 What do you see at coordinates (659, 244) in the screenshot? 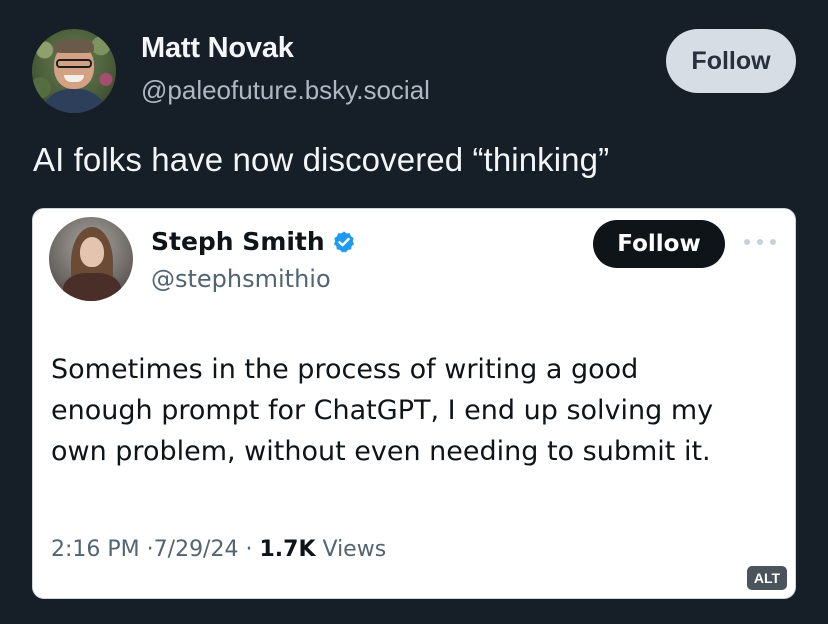
I see `tweet-follow-button: Follow` at bounding box center [659, 244].